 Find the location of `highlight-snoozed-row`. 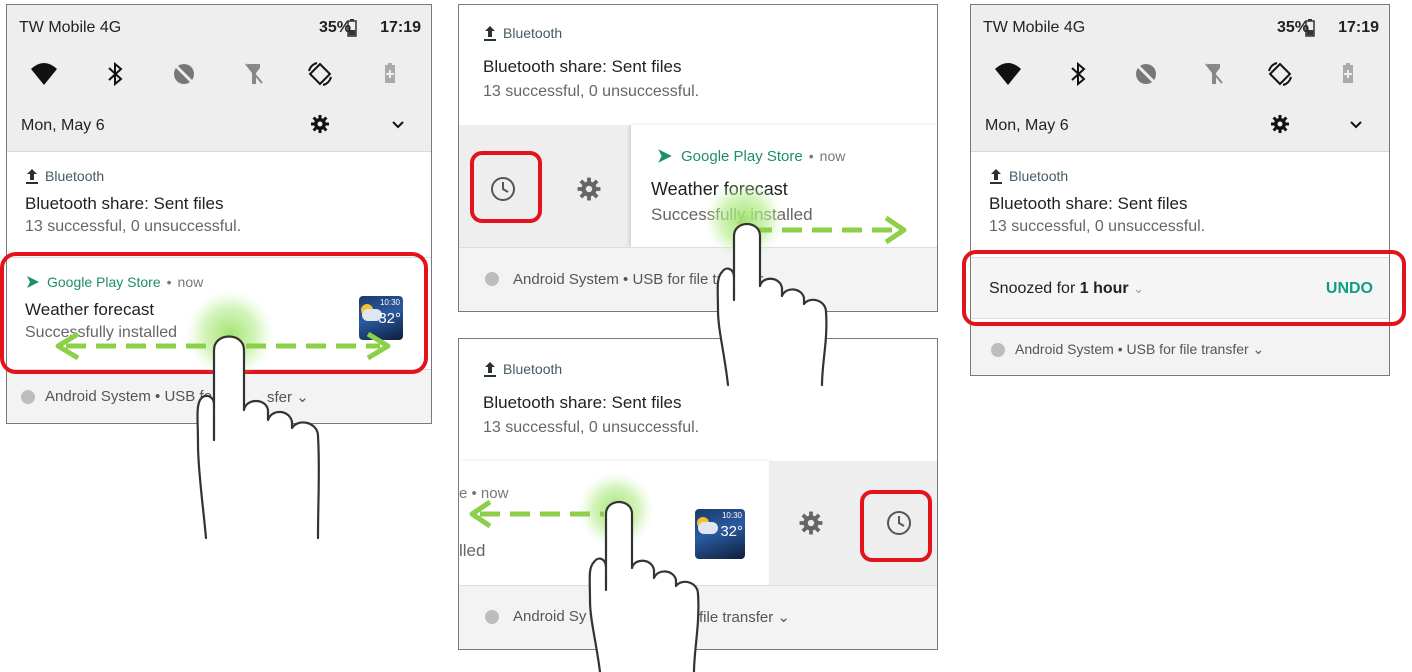

highlight-snoozed-row is located at coordinates (1184, 288).